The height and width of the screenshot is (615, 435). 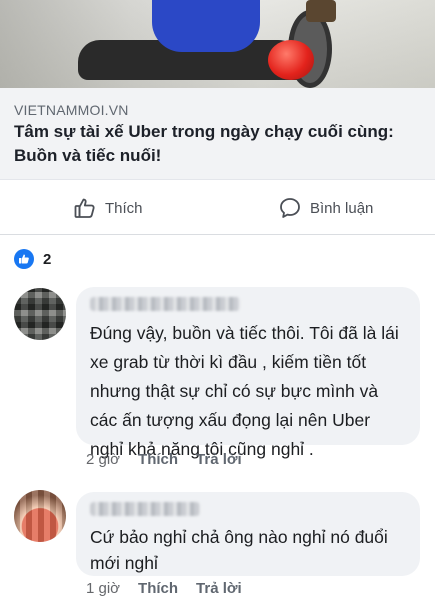 I want to click on like-button: Thích, so click(x=108, y=208).